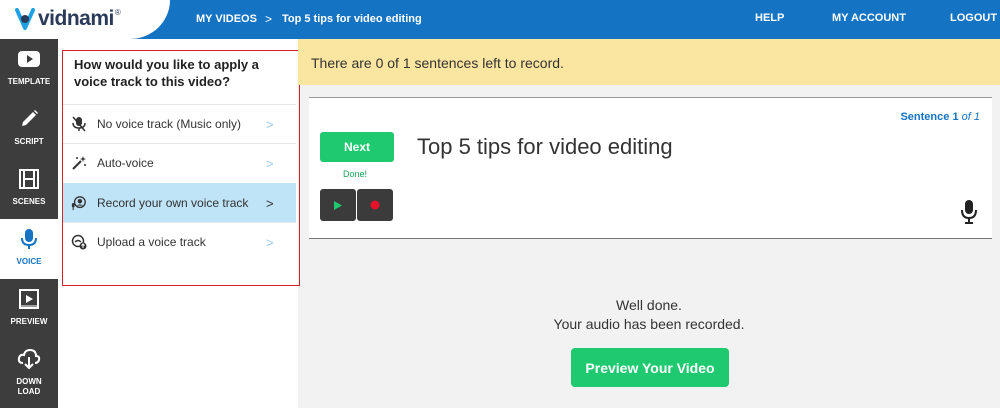 The width and height of the screenshot is (1000, 408). Describe the element at coordinates (29, 59) in the screenshot. I see `youtube-play-icon` at that location.